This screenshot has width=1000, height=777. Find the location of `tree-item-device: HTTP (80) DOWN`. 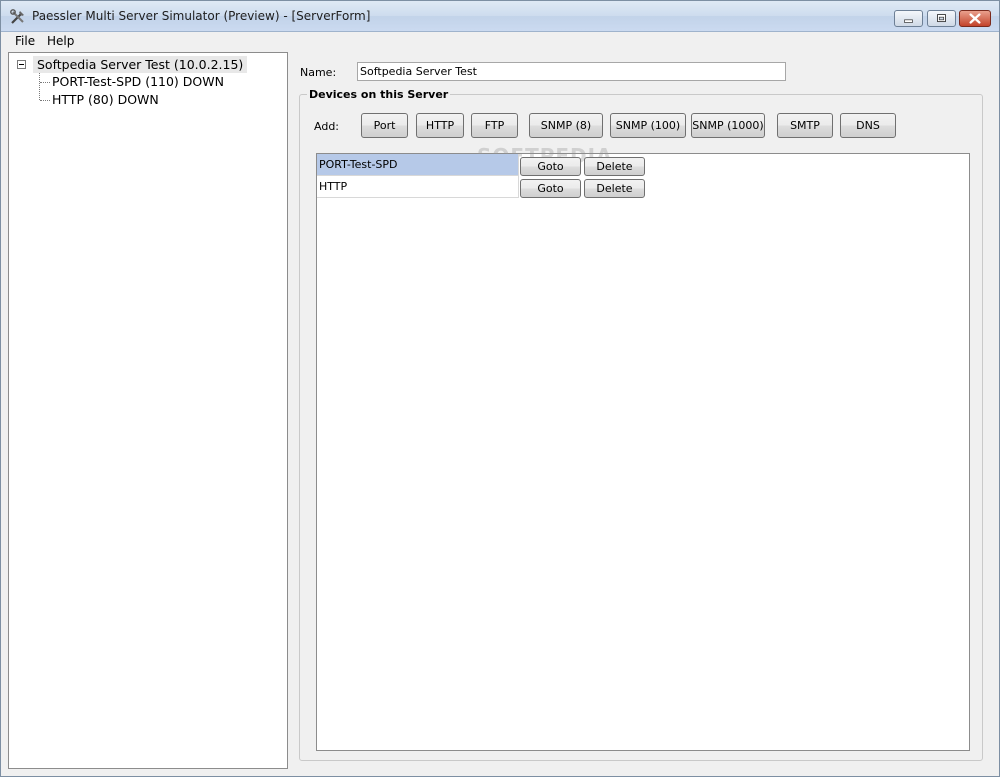

tree-item-device: HTTP (80) DOWN is located at coordinates (105, 99).